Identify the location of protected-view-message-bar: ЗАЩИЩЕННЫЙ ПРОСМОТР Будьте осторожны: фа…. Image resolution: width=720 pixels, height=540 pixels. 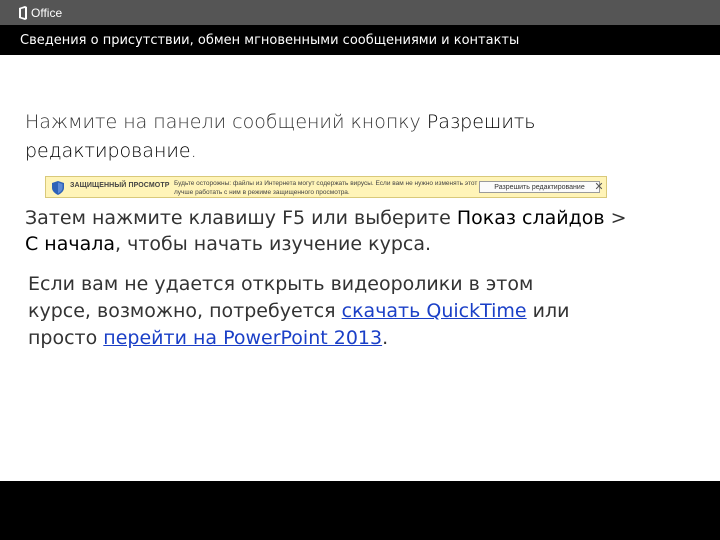
(326, 187).